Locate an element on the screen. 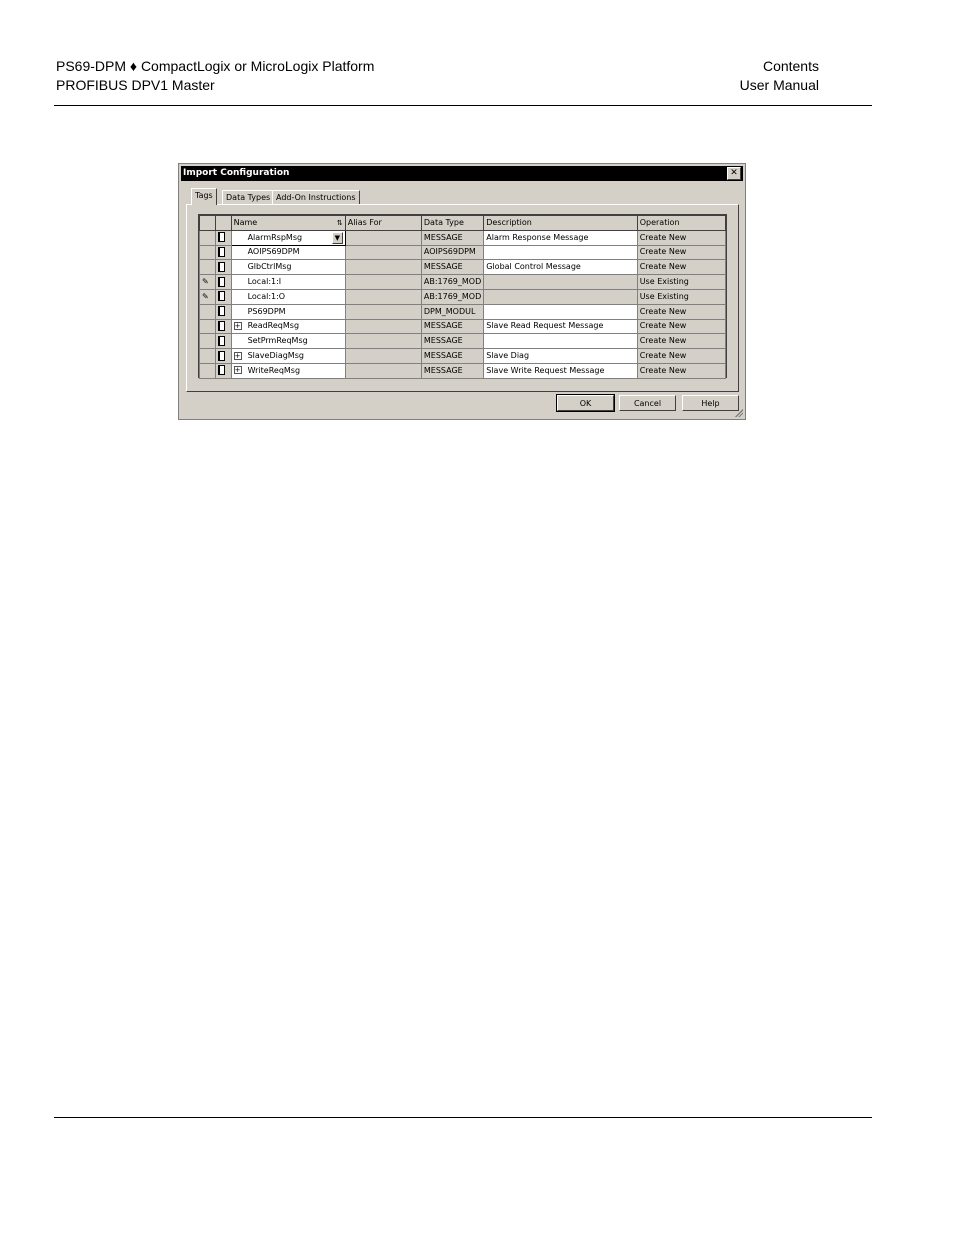 This screenshot has height=1235, width=954. name-cell: + SlaveDiagMsg is located at coordinates (288, 356).